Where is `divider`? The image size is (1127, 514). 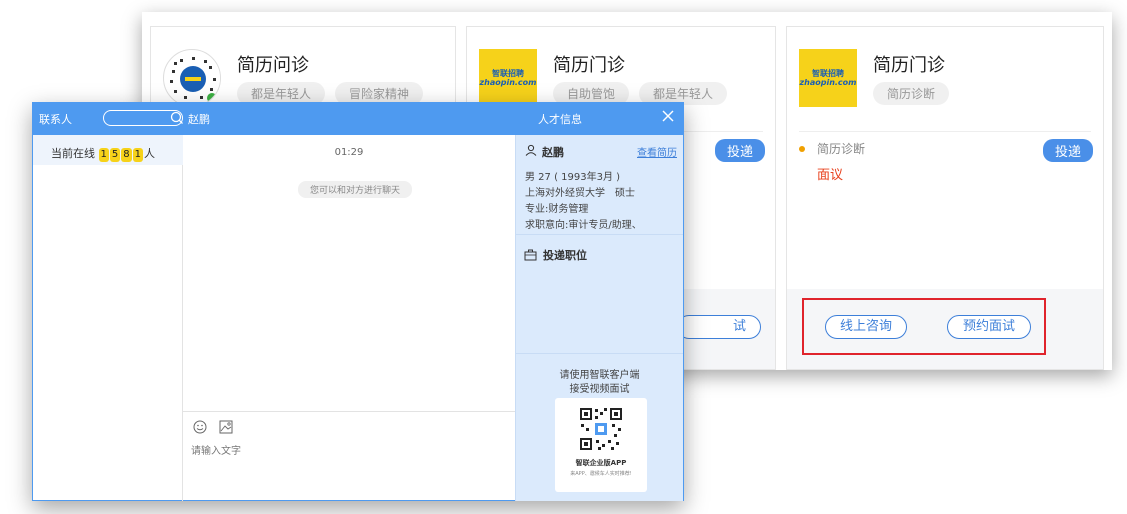
divider is located at coordinates (945, 131).